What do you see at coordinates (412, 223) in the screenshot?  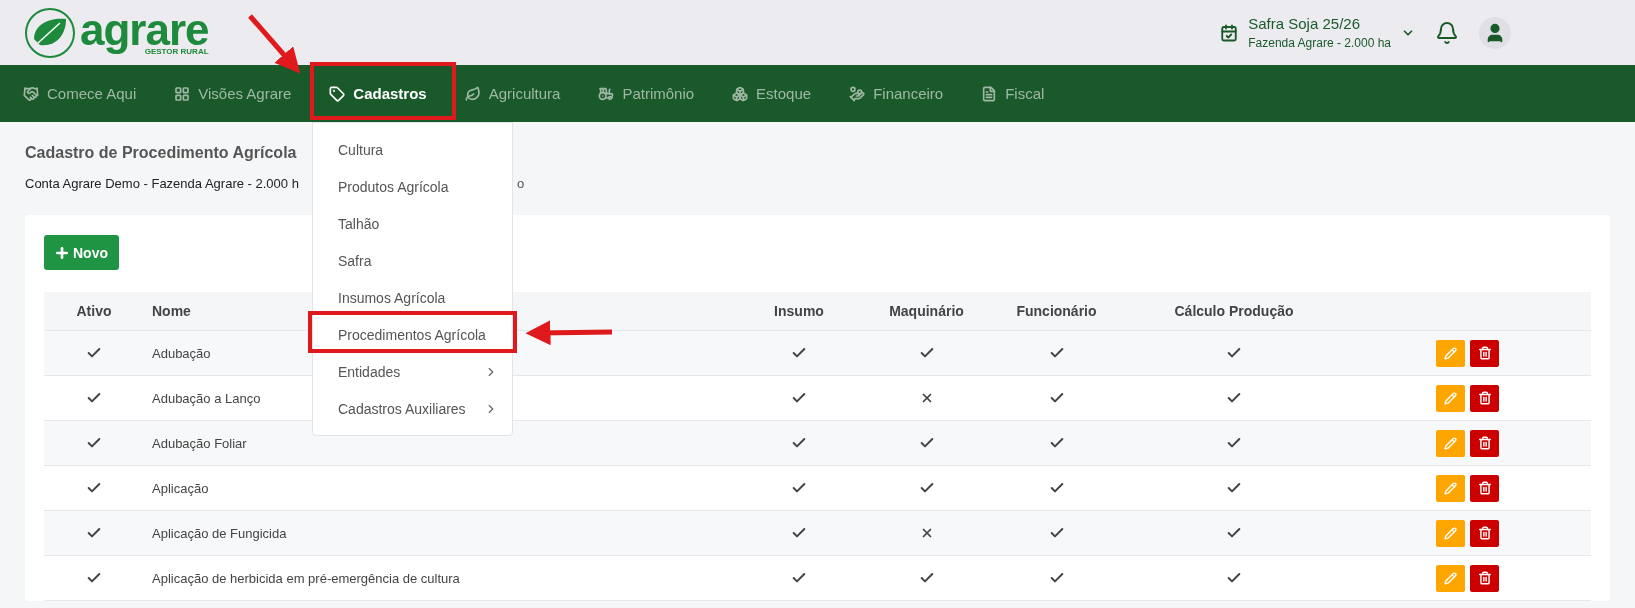 I see `menu-item: Talhão` at bounding box center [412, 223].